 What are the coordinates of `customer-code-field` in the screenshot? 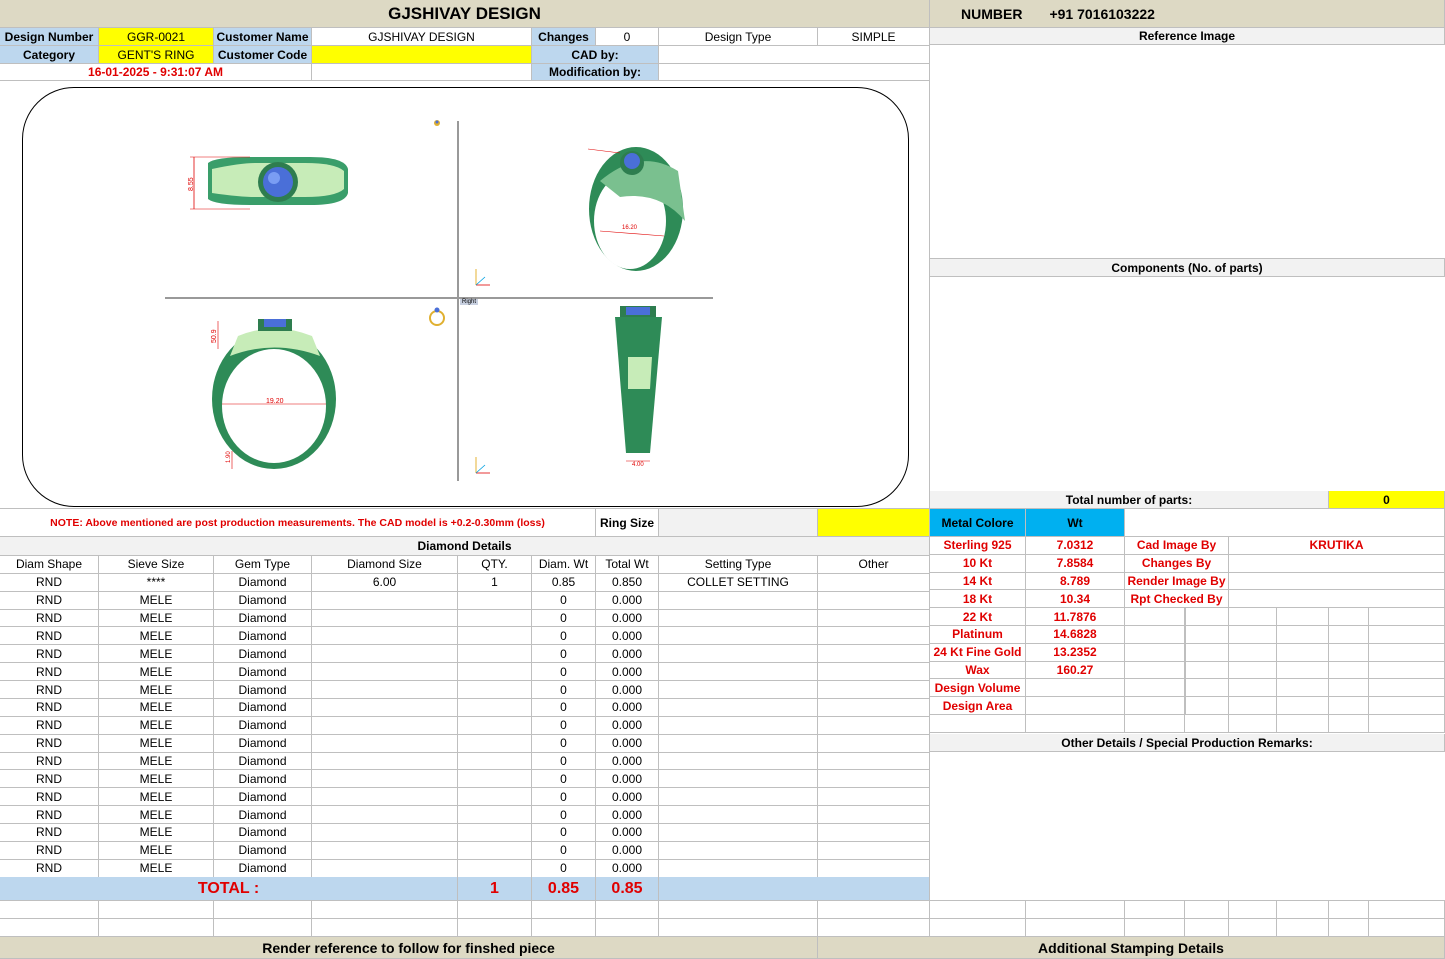 It's located at (422, 55).